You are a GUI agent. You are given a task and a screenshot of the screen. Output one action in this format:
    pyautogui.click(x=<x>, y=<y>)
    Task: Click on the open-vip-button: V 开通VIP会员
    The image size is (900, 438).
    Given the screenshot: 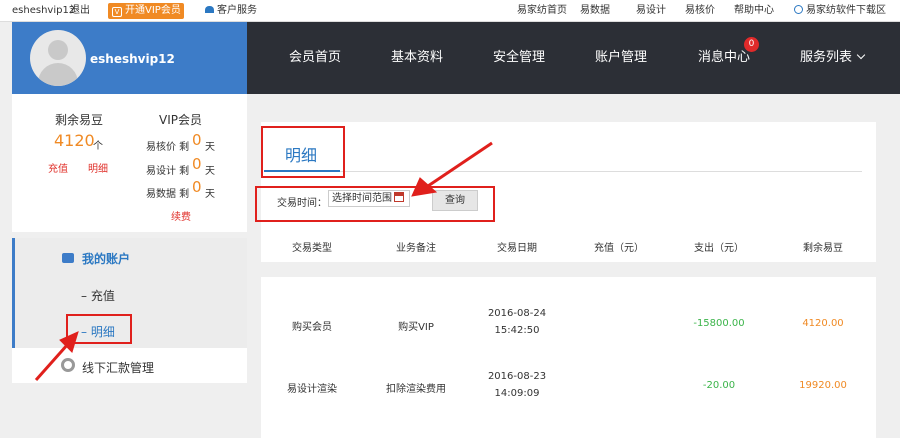 What is the action you would take?
    pyautogui.click(x=146, y=11)
    